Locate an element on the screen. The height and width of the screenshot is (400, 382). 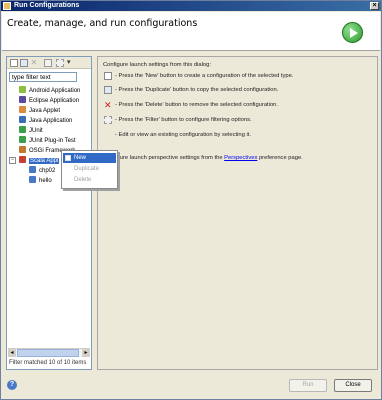
help-icon: ? is located at coordinates (12, 385).